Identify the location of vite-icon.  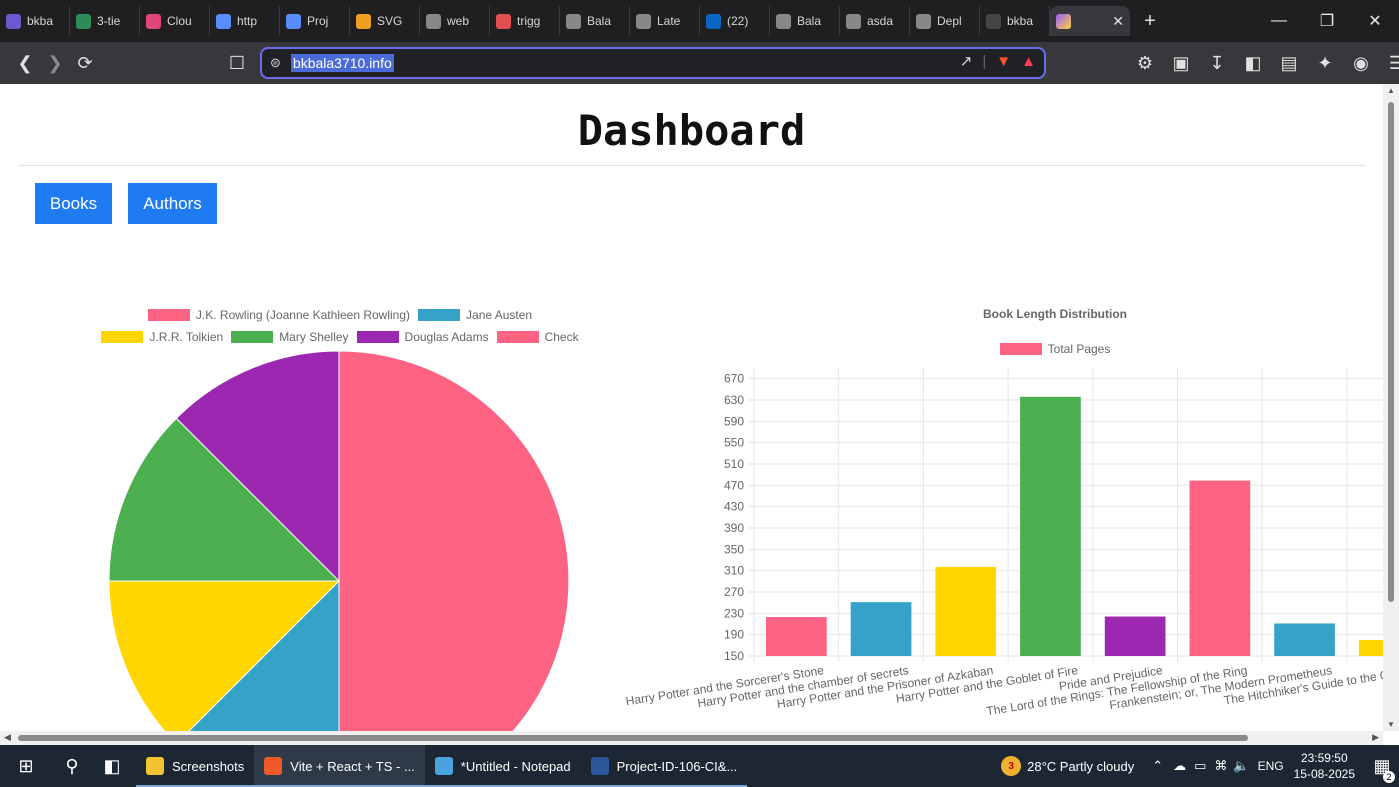
(1063, 21).